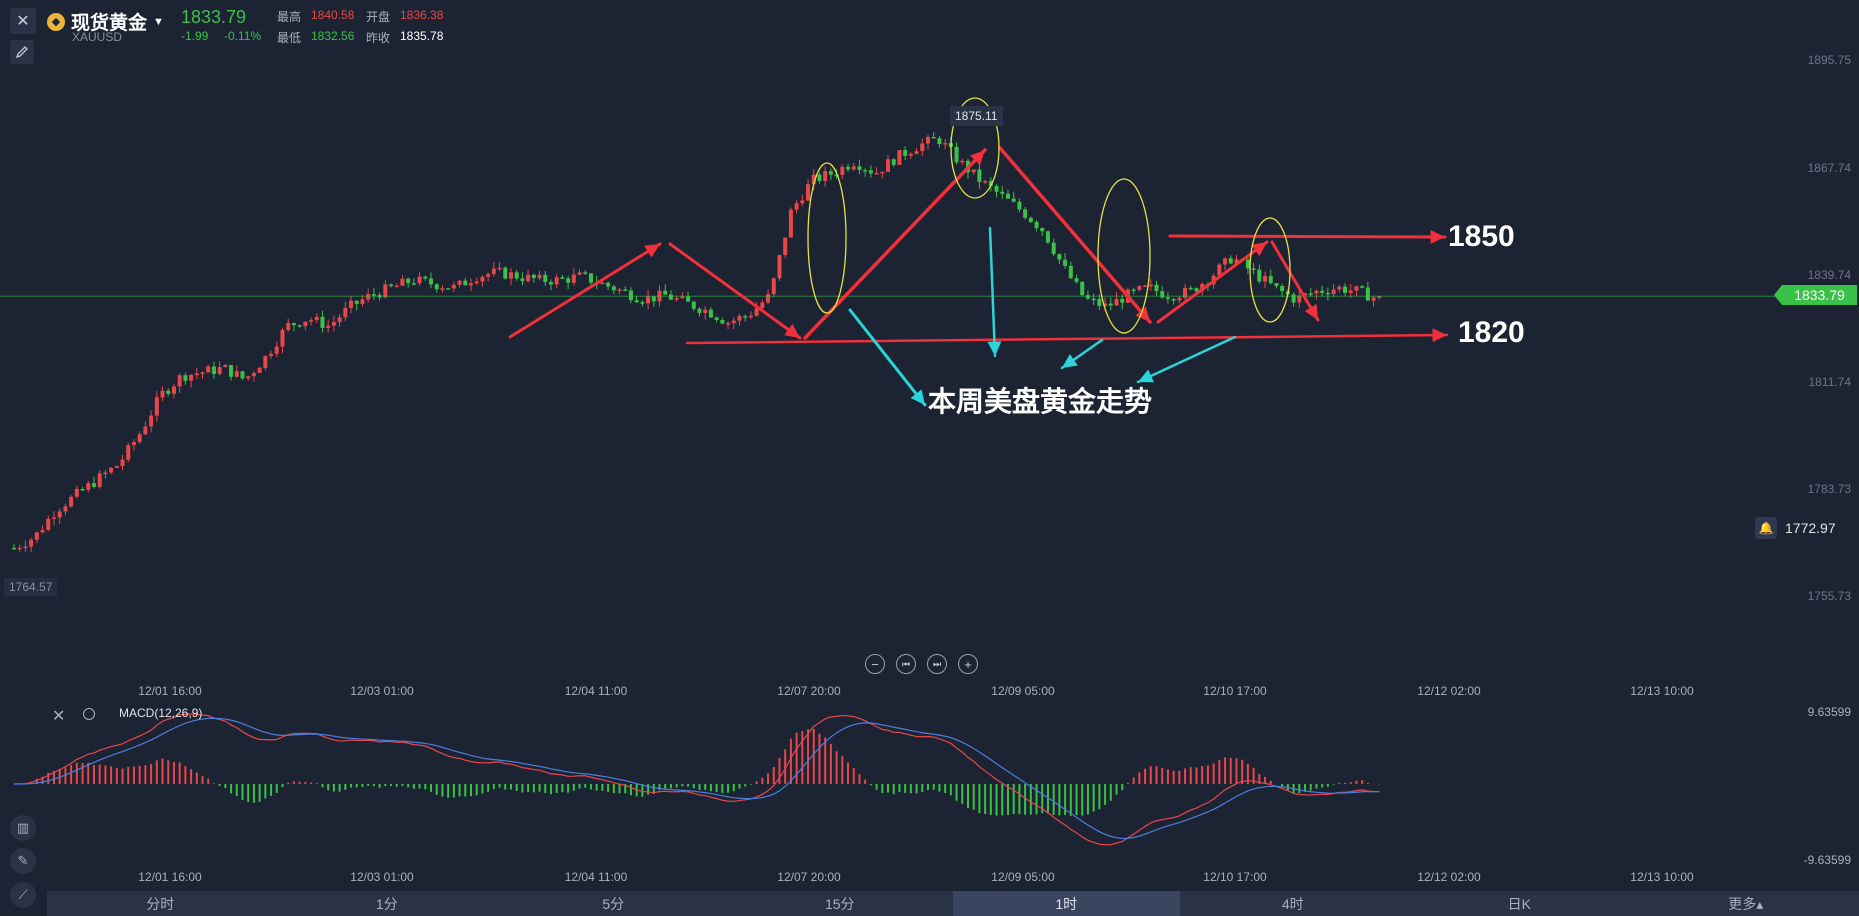 This screenshot has height=916, width=1859. Describe the element at coordinates (1829, 168) in the screenshot. I see `y-tick: 1867.74` at that location.